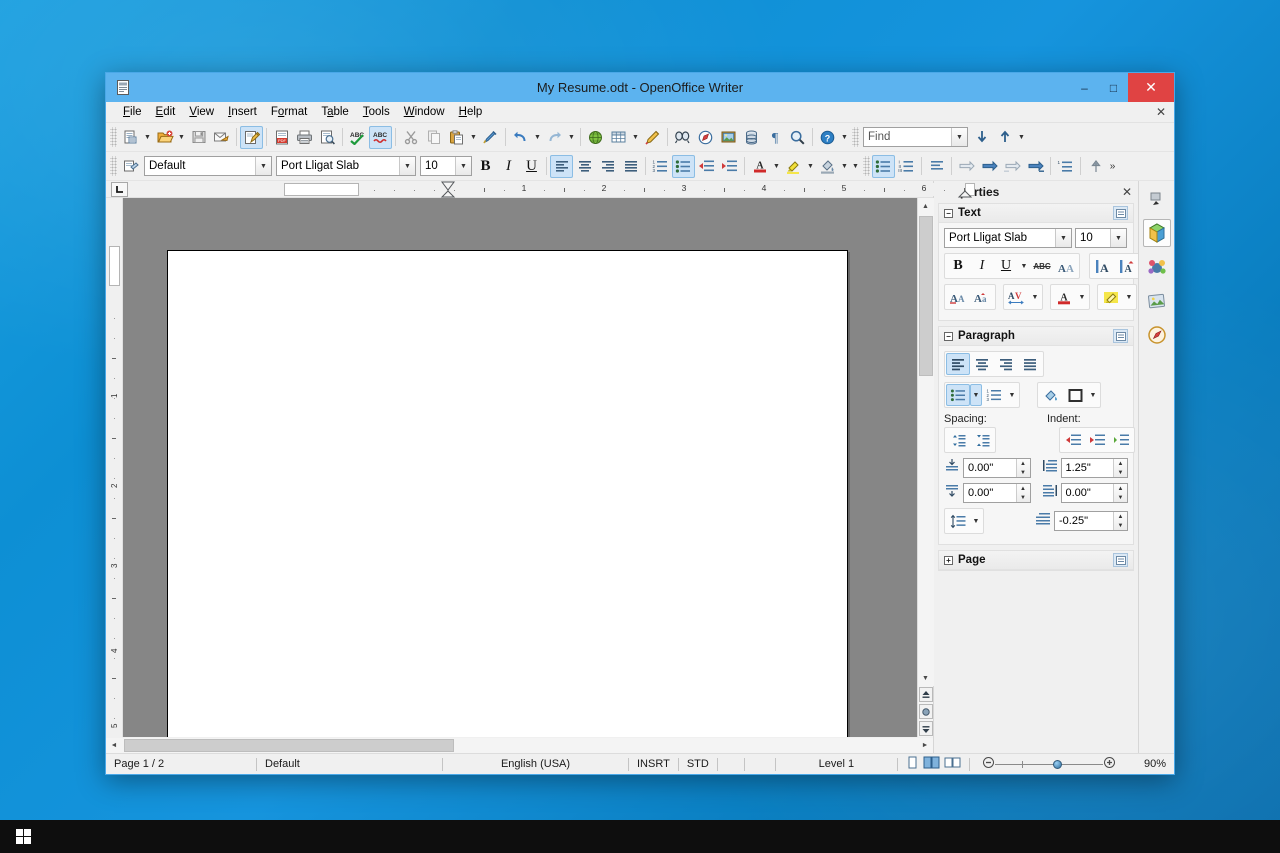  What do you see at coordinates (114, 467) in the screenshot?
I see `vertical-ruler: 1 2 3 4 5` at bounding box center [114, 467].